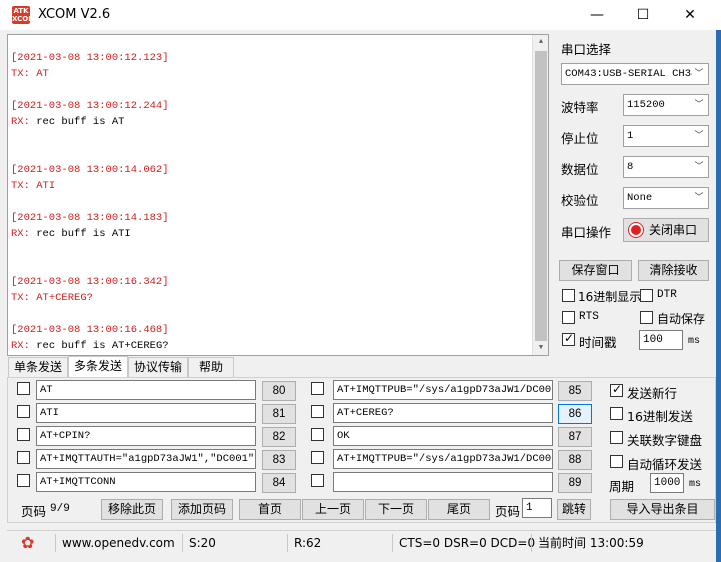 The width and height of the screenshot is (721, 562). Describe the element at coordinates (595, 270) in the screenshot. I see `save-window-button: 保存窗口` at that location.